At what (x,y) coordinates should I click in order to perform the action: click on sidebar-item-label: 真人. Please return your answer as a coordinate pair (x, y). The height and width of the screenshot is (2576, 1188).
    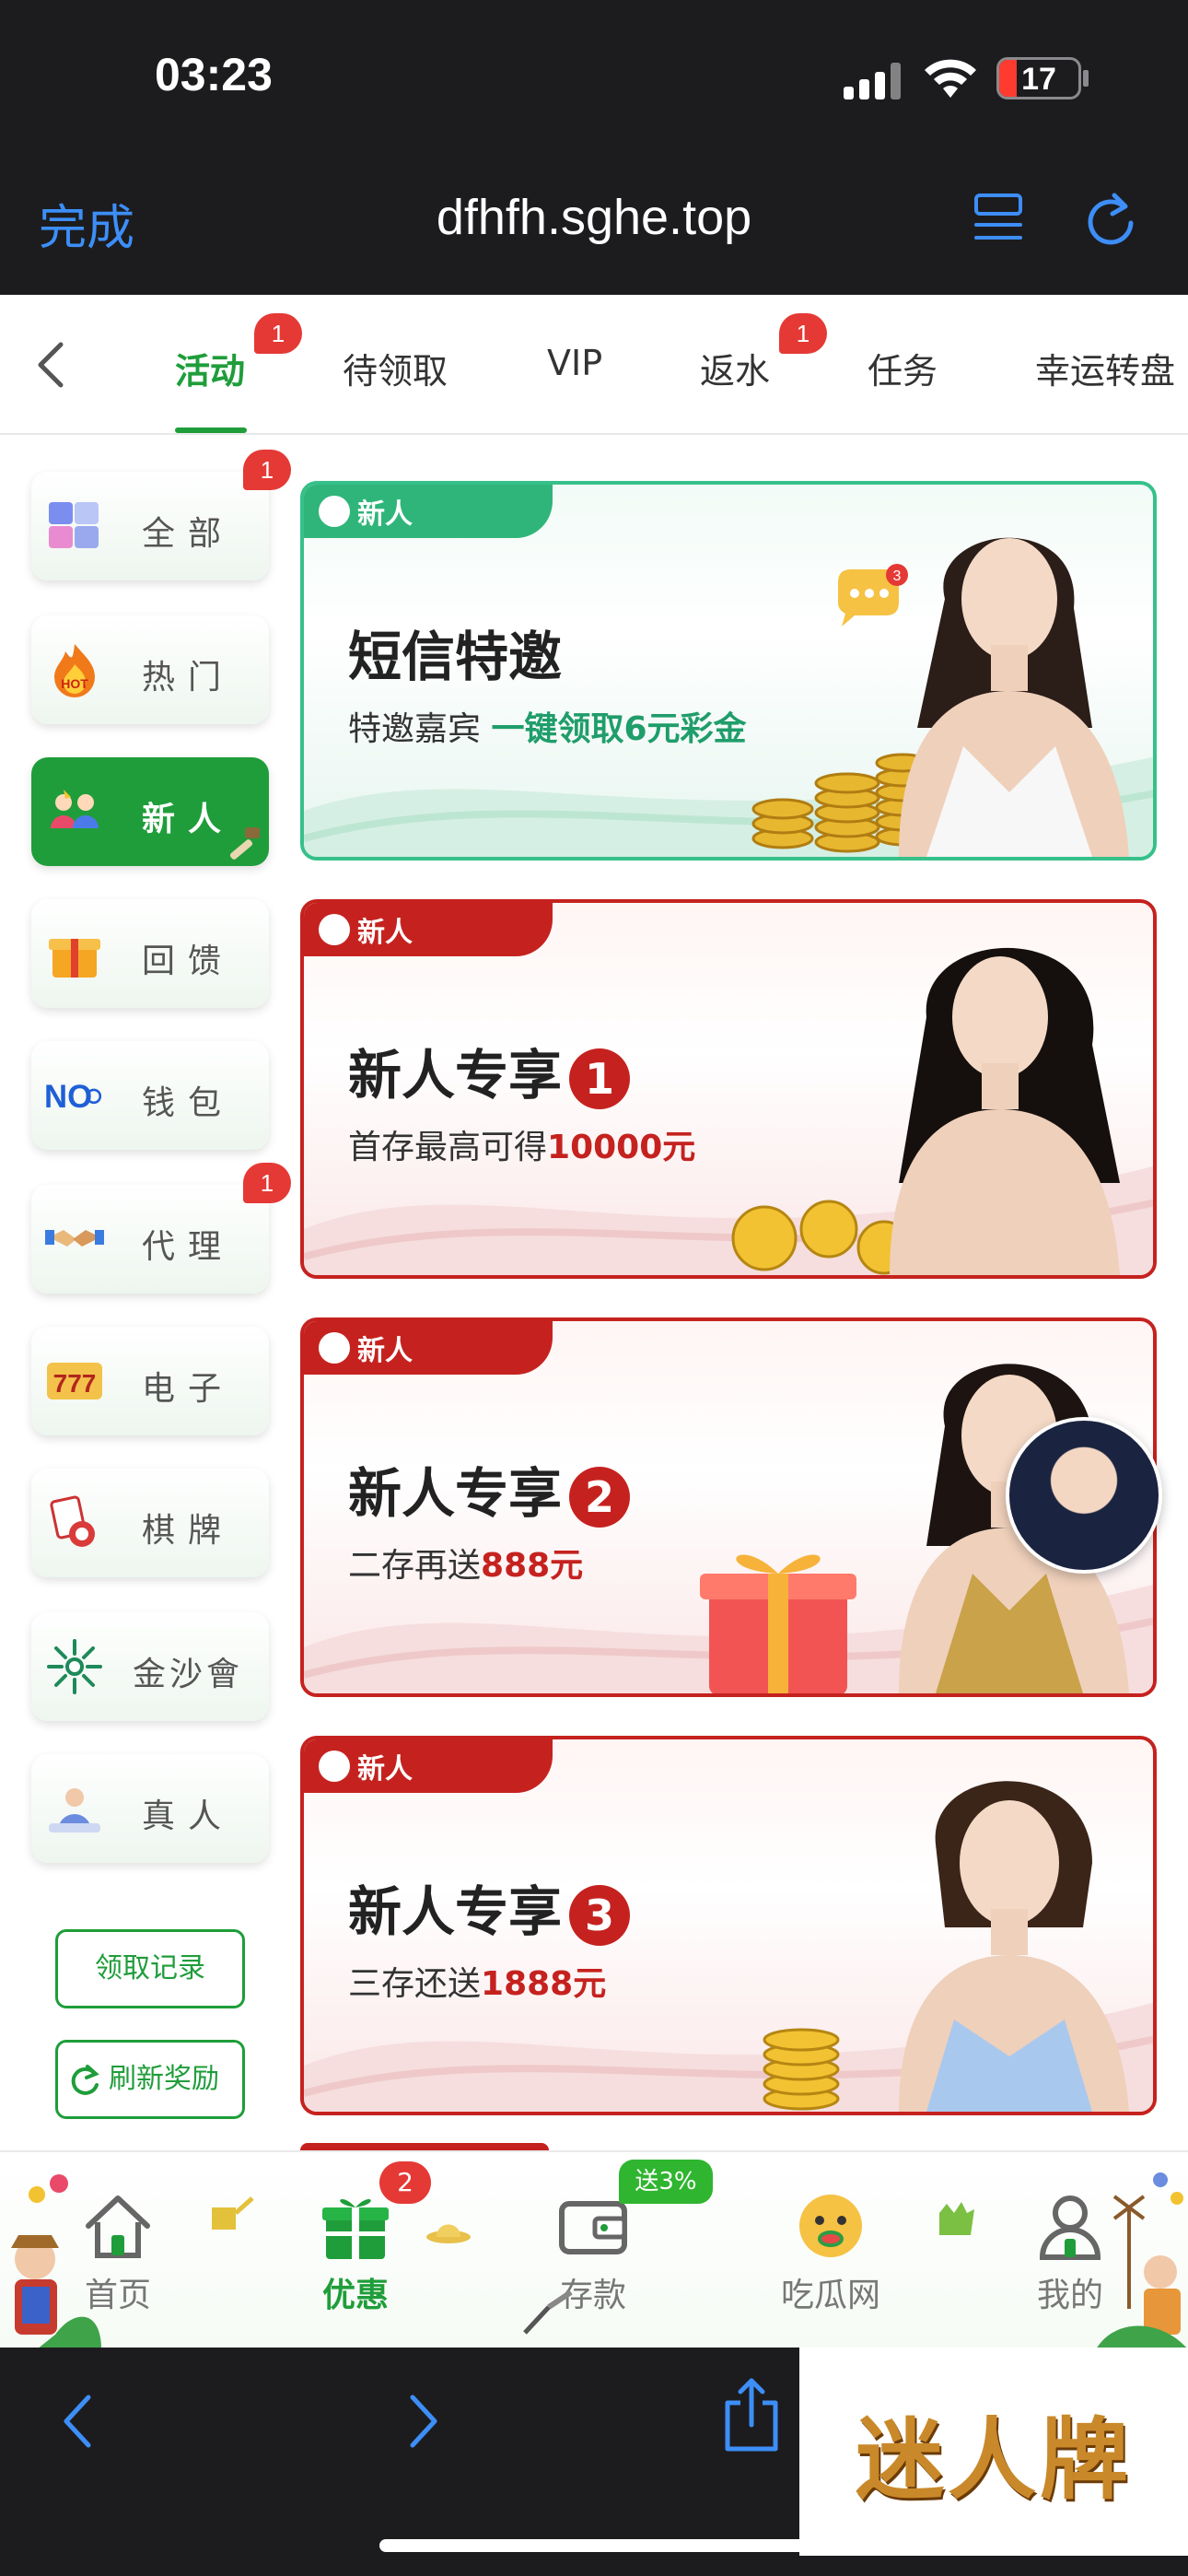
    Looking at the image, I should click on (187, 1816).